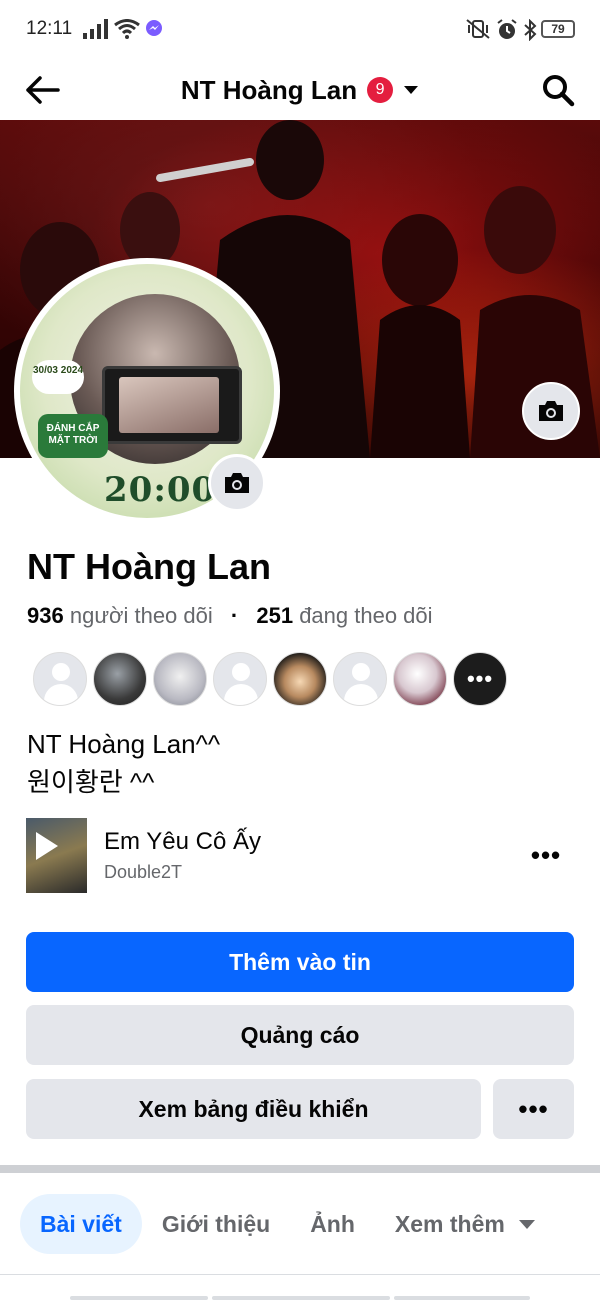 This screenshot has height=1300, width=600. Describe the element at coordinates (269, 89) in the screenshot. I see `header-title: NT Hoàng Lan` at that location.